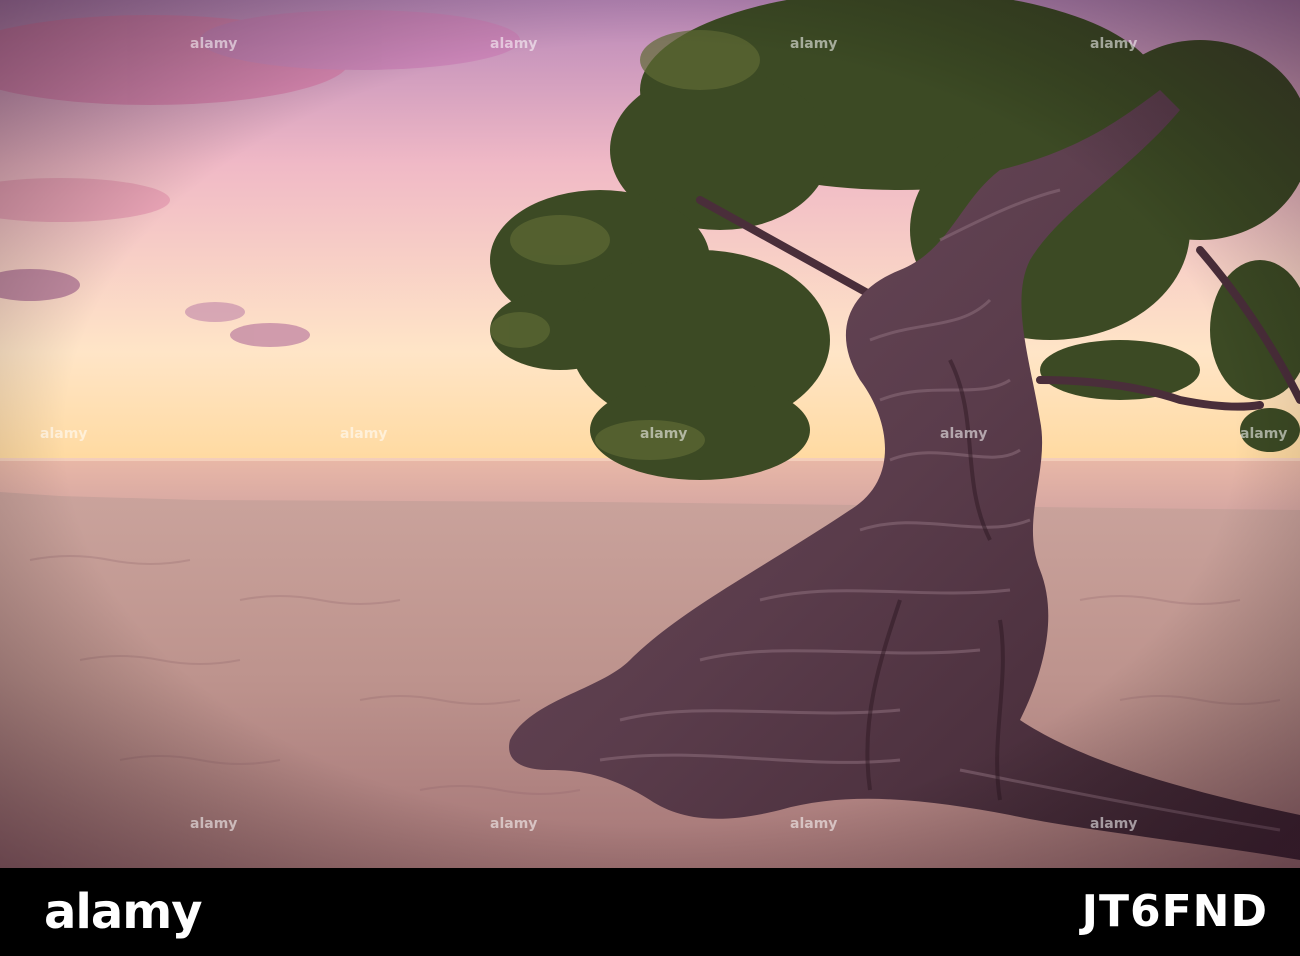  I want to click on footer-bar: alamy JT6FND, so click(650, 912).